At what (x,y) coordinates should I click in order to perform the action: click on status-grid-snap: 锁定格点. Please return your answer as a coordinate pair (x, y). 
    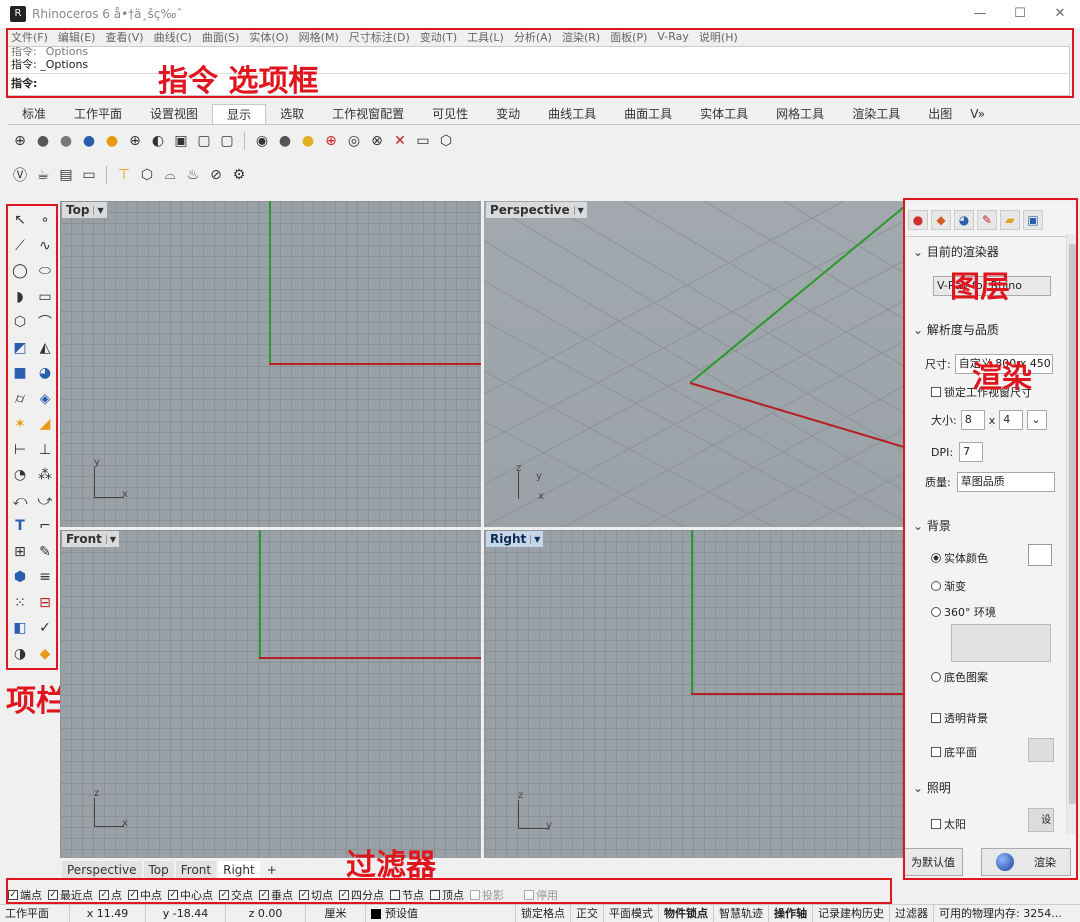
    Looking at the image, I should click on (543, 913).